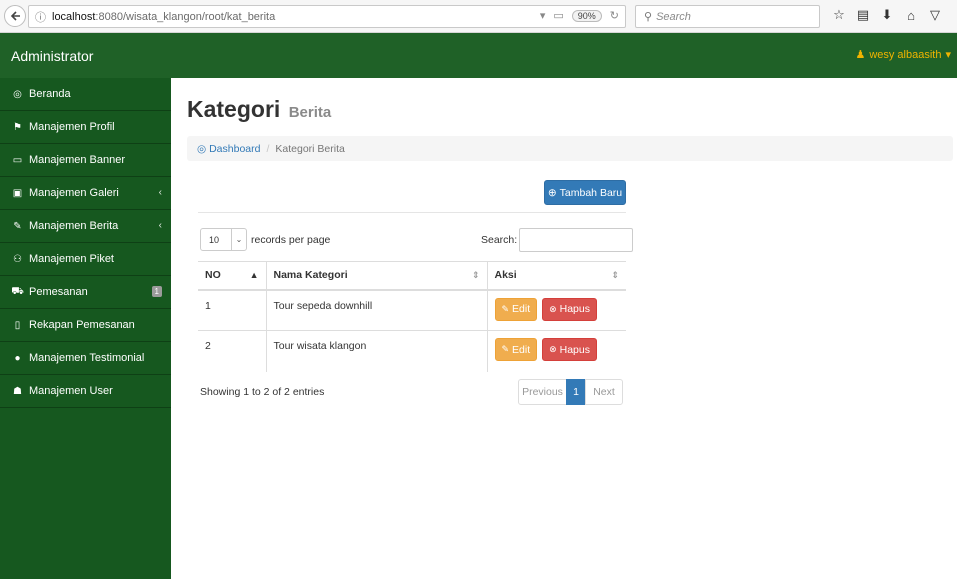  What do you see at coordinates (376, 351) in the screenshot?
I see `cell-name: Tour wisata klangon` at bounding box center [376, 351].